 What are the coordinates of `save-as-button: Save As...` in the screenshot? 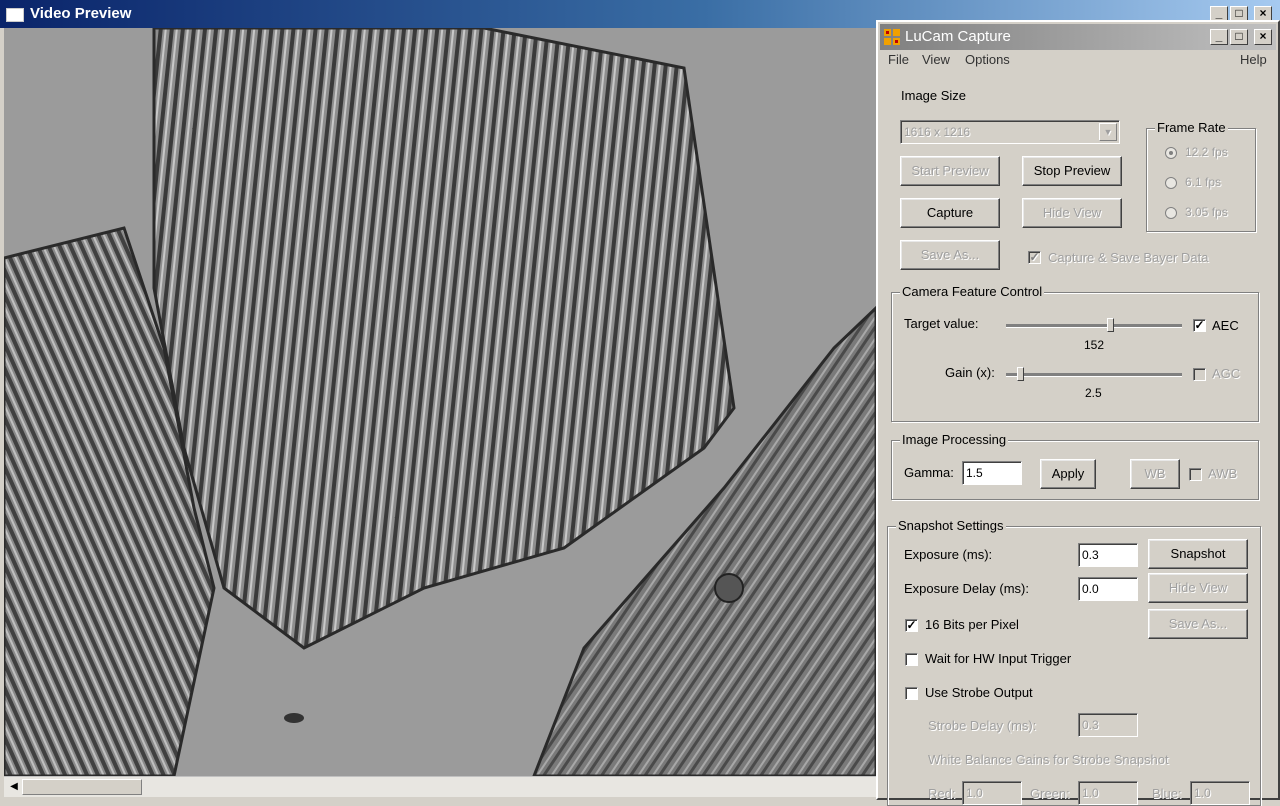 It's located at (950, 255).